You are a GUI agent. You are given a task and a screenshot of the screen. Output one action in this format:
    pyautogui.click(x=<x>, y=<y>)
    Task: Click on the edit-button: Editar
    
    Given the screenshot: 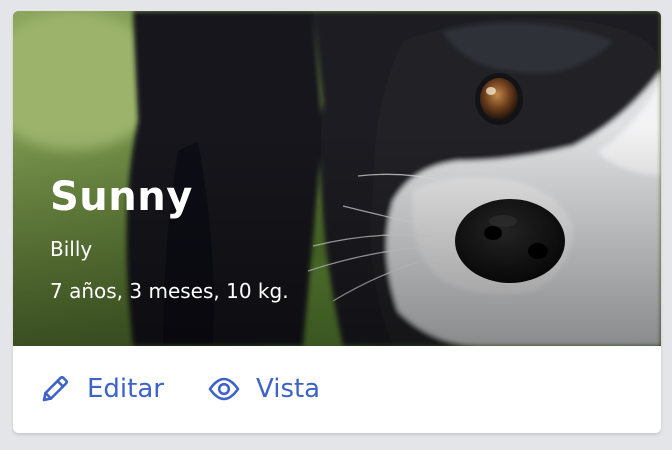 What is the action you would take?
    pyautogui.click(x=101, y=389)
    